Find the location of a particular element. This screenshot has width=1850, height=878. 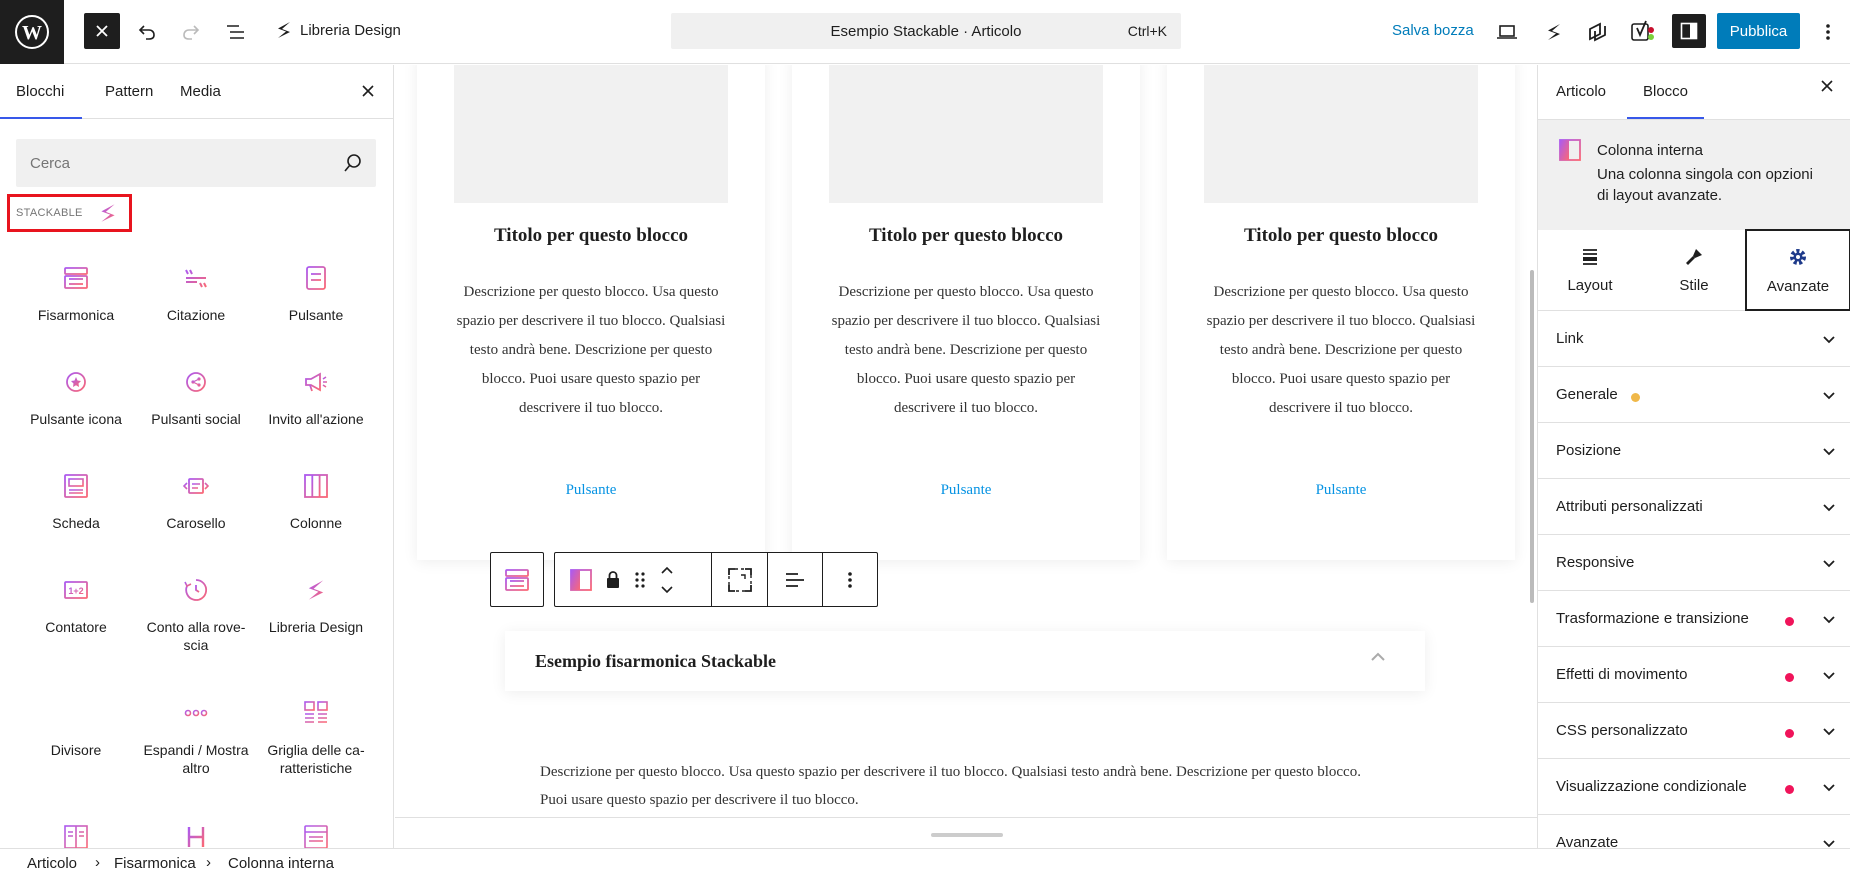

publish-button: Pubblica is located at coordinates (1758, 31).